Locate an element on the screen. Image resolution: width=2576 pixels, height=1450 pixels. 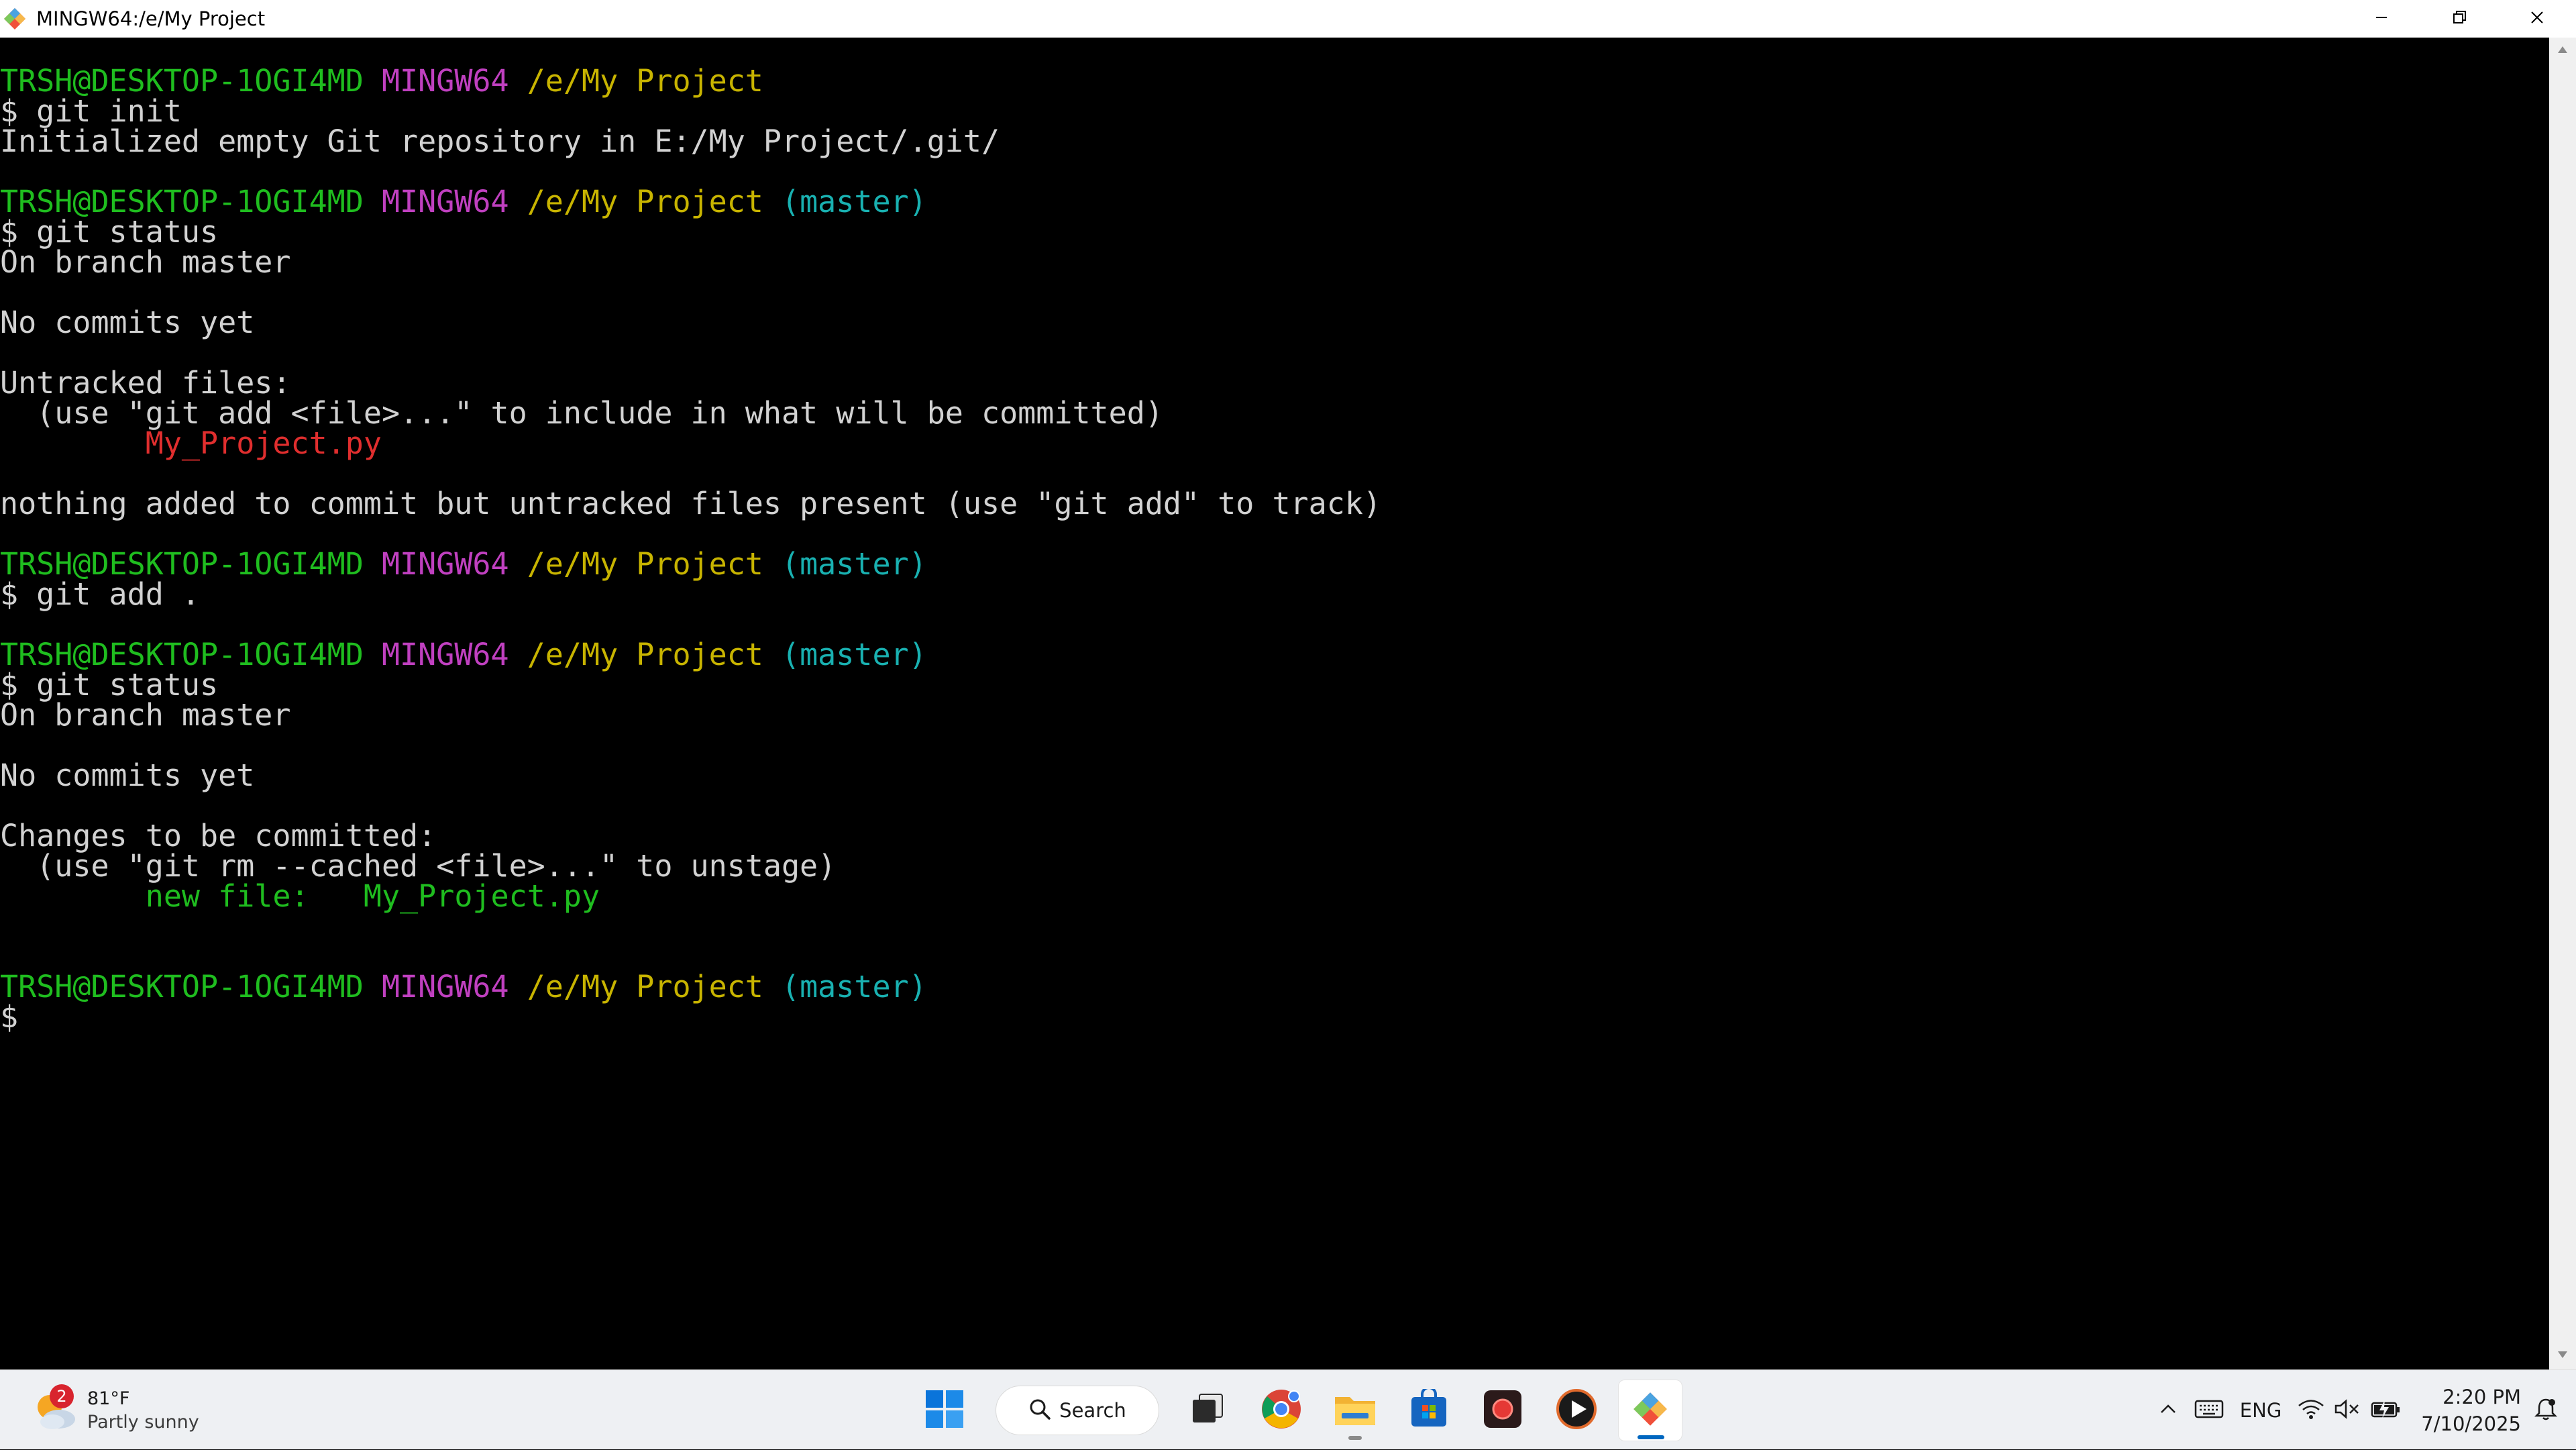
recorder-app is located at coordinates (1502, 1410).